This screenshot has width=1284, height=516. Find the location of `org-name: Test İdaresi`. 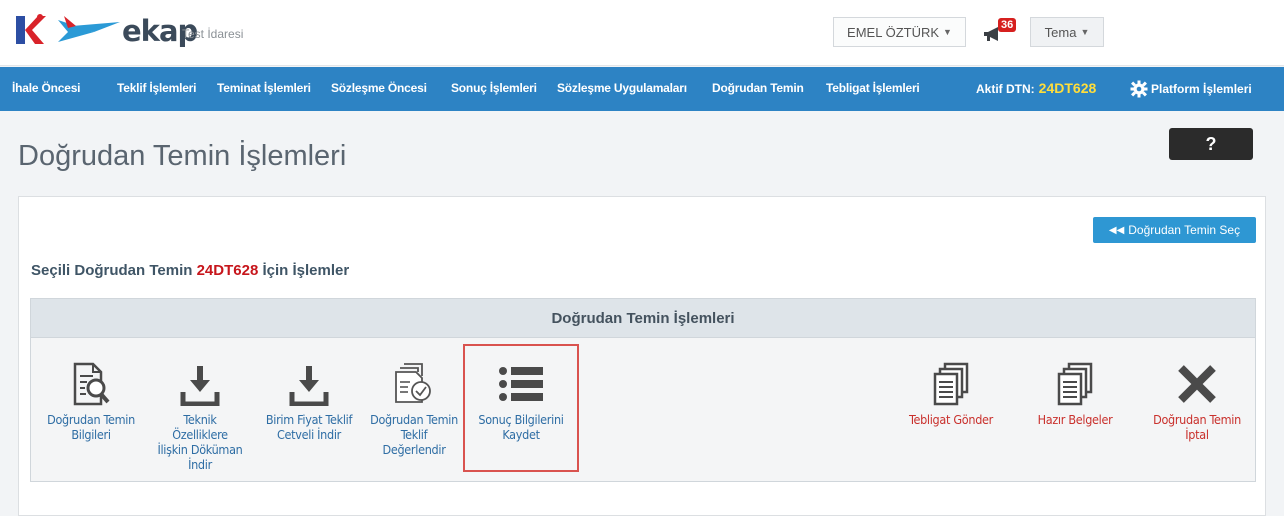

org-name: Test İdaresi is located at coordinates (213, 34).